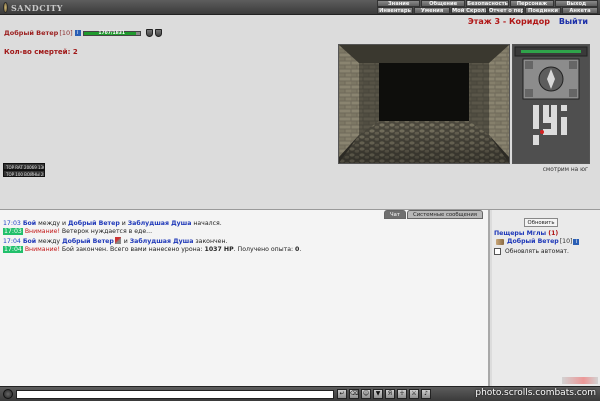  What do you see at coordinates (37, 52) in the screenshot?
I see `deaths-label: Кол-во смертей:` at bounding box center [37, 52].